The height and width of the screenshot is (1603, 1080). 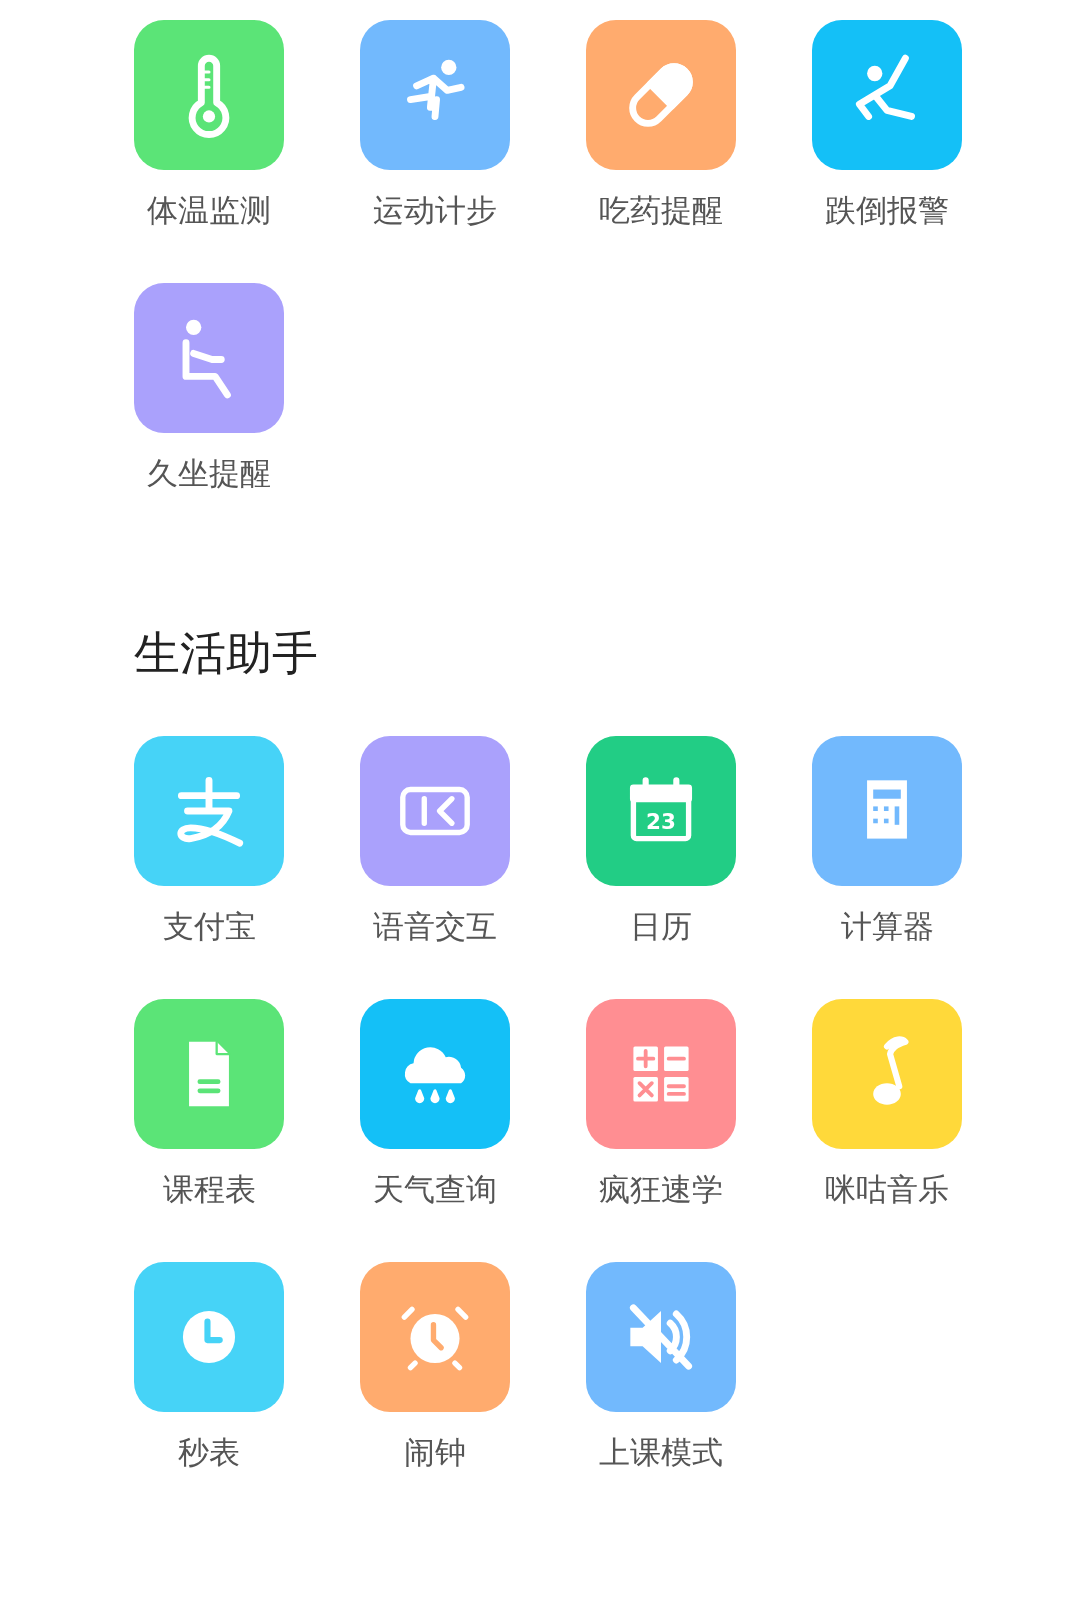 What do you see at coordinates (209, 1189) in the screenshot?
I see `app-label: 课程表` at bounding box center [209, 1189].